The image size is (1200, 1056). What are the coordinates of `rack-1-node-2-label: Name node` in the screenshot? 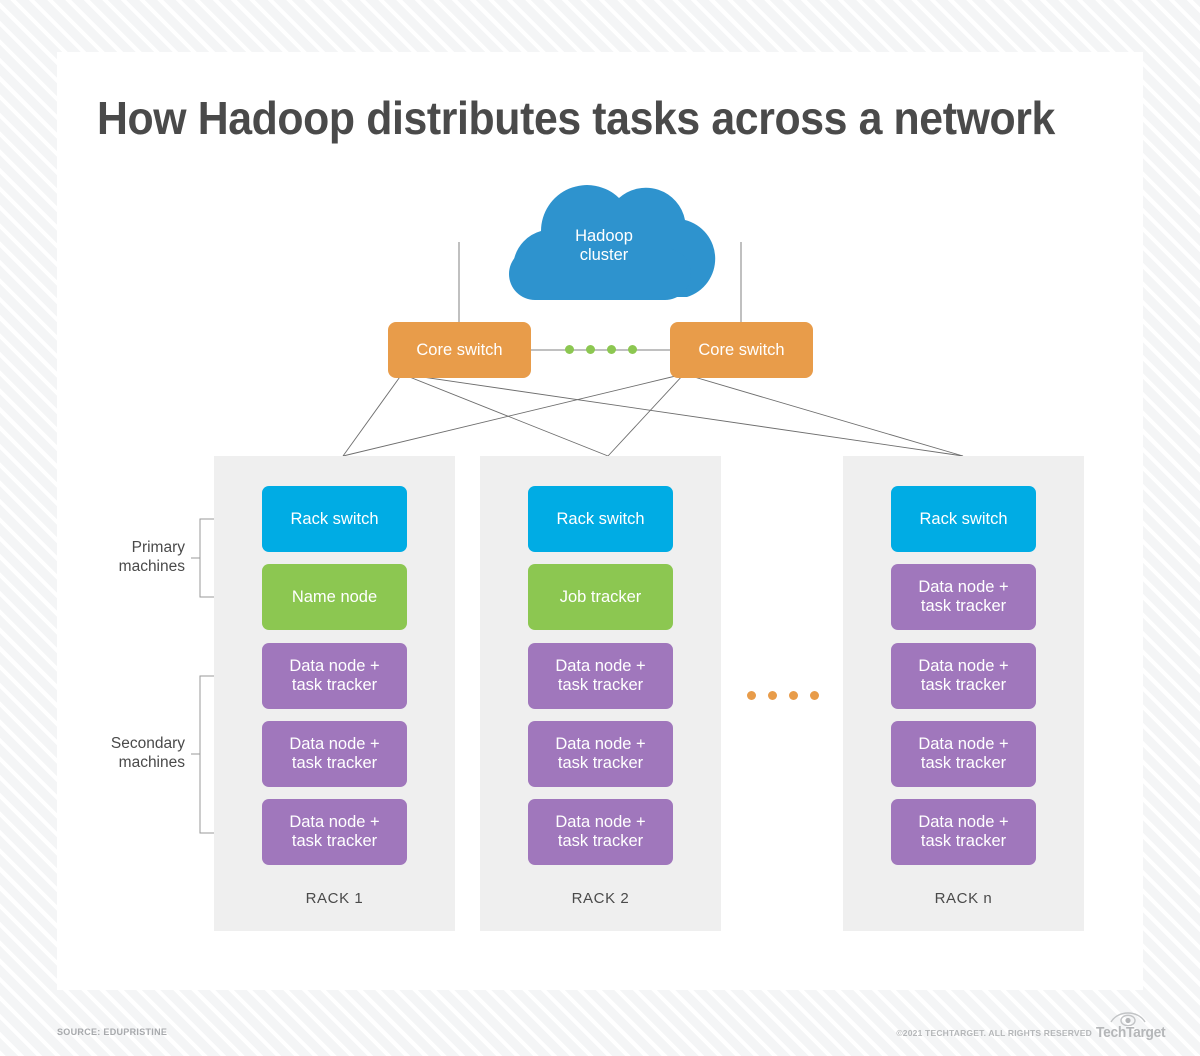 It's located at (334, 596).